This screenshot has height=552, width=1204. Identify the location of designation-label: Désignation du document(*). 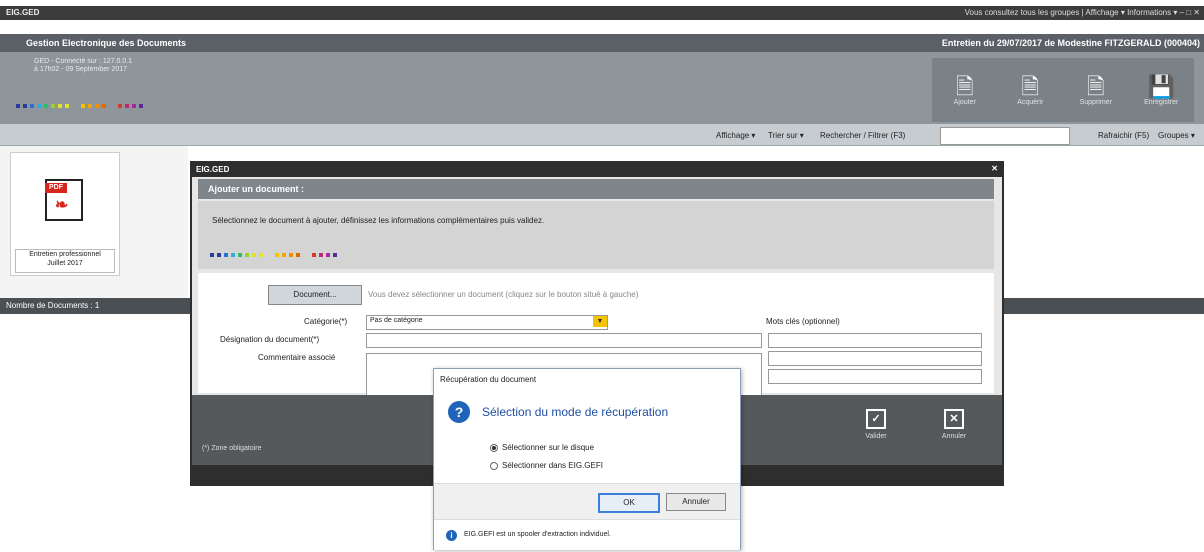
(270, 339).